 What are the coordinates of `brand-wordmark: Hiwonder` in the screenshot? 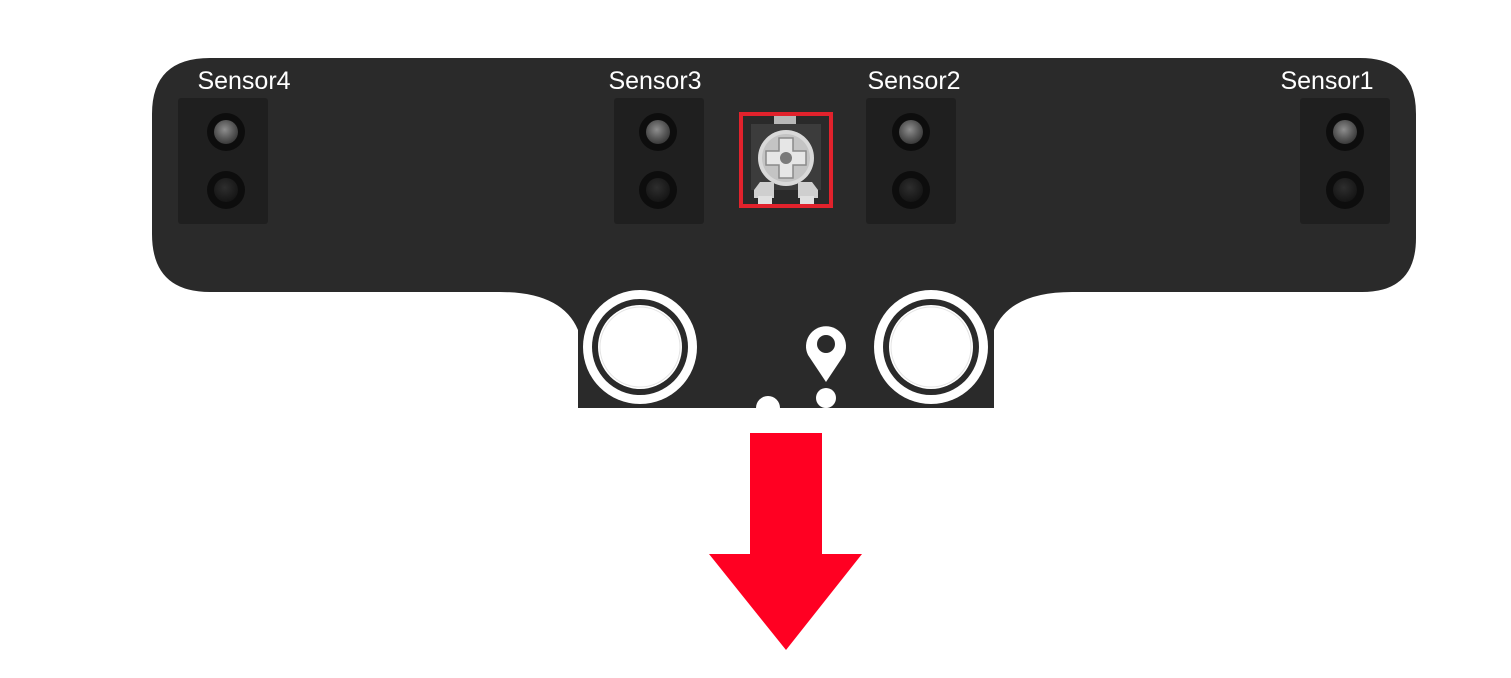 It's located at (109, 26).